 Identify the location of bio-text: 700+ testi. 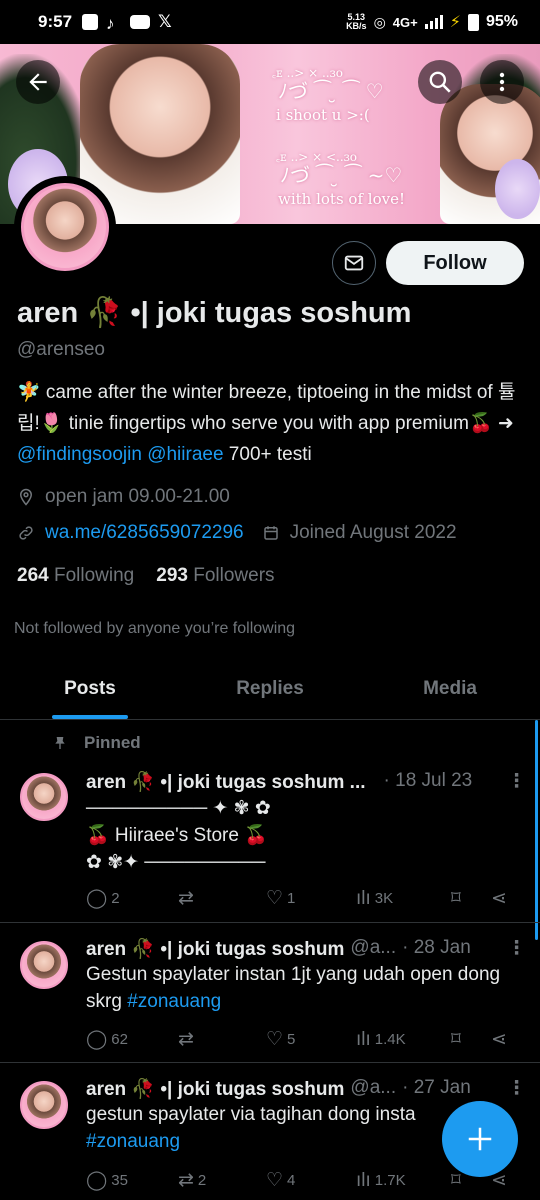
(267, 454).